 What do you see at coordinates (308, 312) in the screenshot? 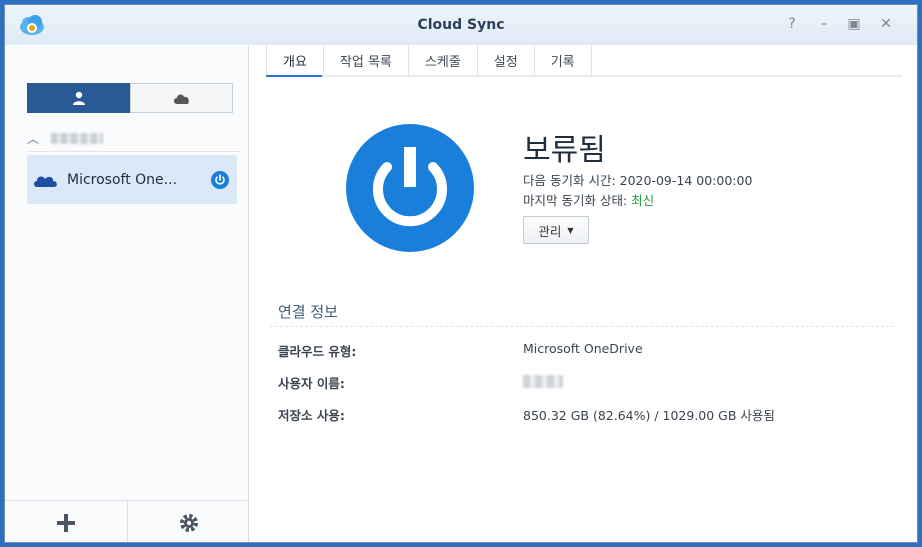
I see `connection-info-title: 연결 정보` at bounding box center [308, 312].